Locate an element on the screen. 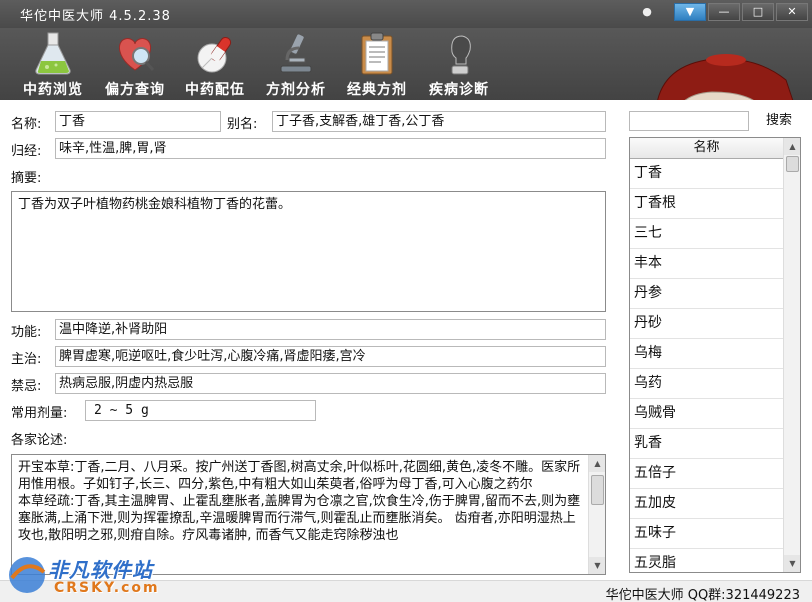  guijing-field: 味辛,性温,脾,胃,肾 is located at coordinates (330, 148).